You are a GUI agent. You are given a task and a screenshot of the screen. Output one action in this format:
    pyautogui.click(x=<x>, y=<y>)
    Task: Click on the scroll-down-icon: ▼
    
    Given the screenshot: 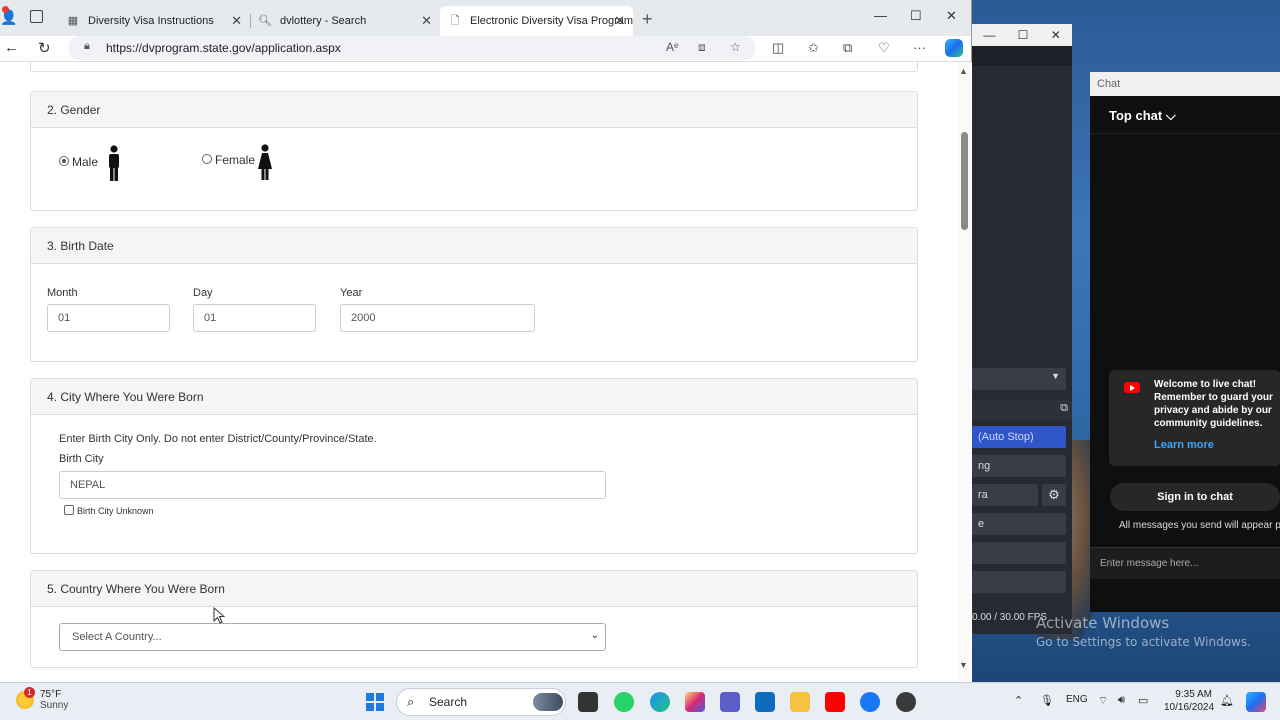 What is the action you would take?
    pyautogui.click(x=963, y=665)
    